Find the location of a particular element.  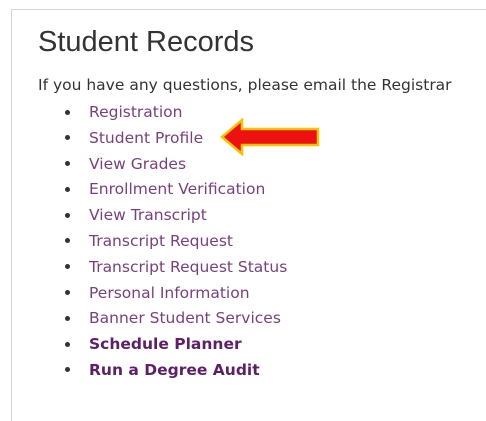

link-run-a-degree-audit: Run a Degree Audit is located at coordinates (174, 370).